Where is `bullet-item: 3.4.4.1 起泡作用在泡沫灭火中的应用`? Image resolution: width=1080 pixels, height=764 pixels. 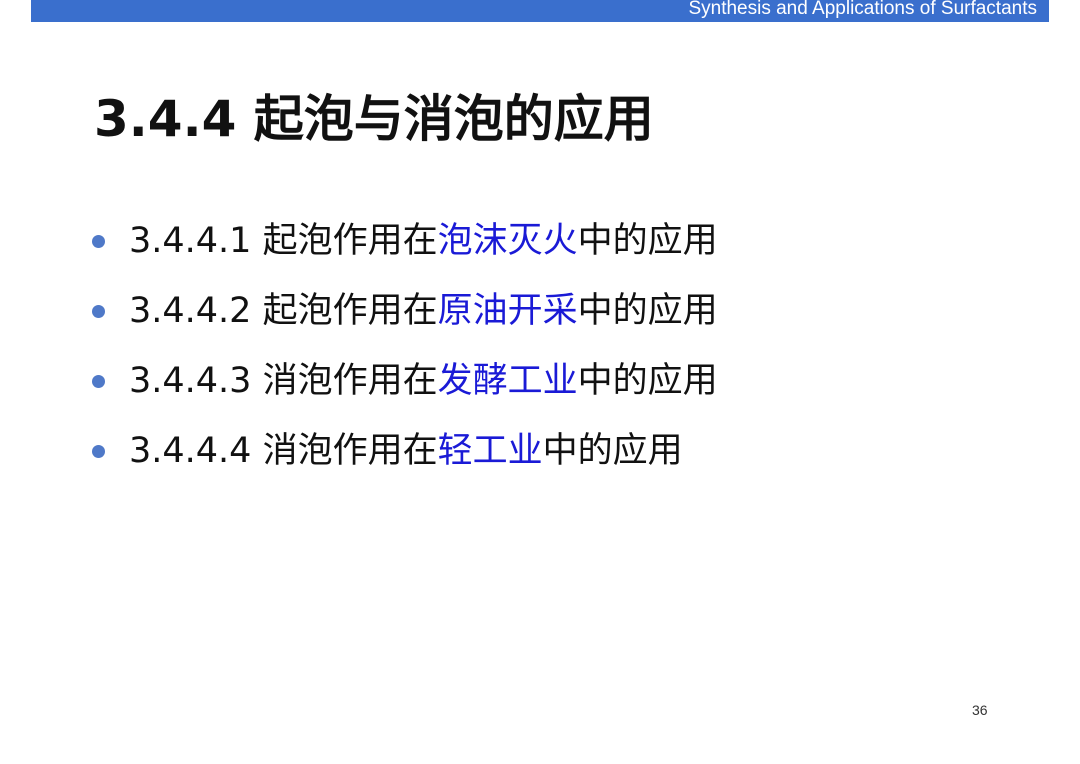
bullet-item: 3.4.4.1 起泡作用在泡沫灭火中的应用 is located at coordinates (405, 241).